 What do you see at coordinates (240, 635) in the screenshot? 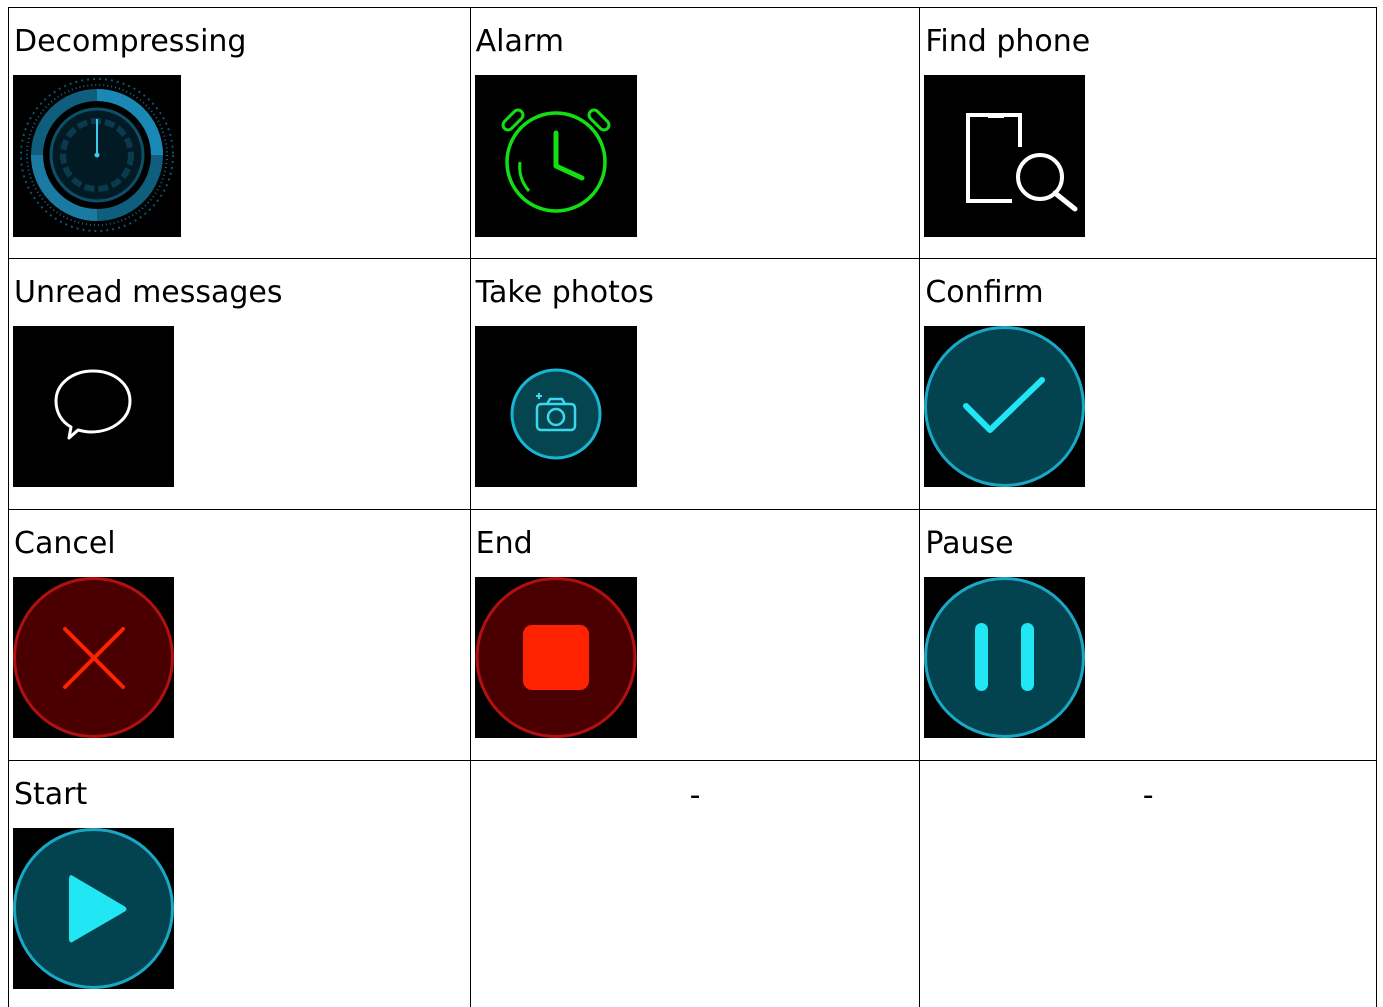
I see `table-cell: Cancel` at bounding box center [240, 635].